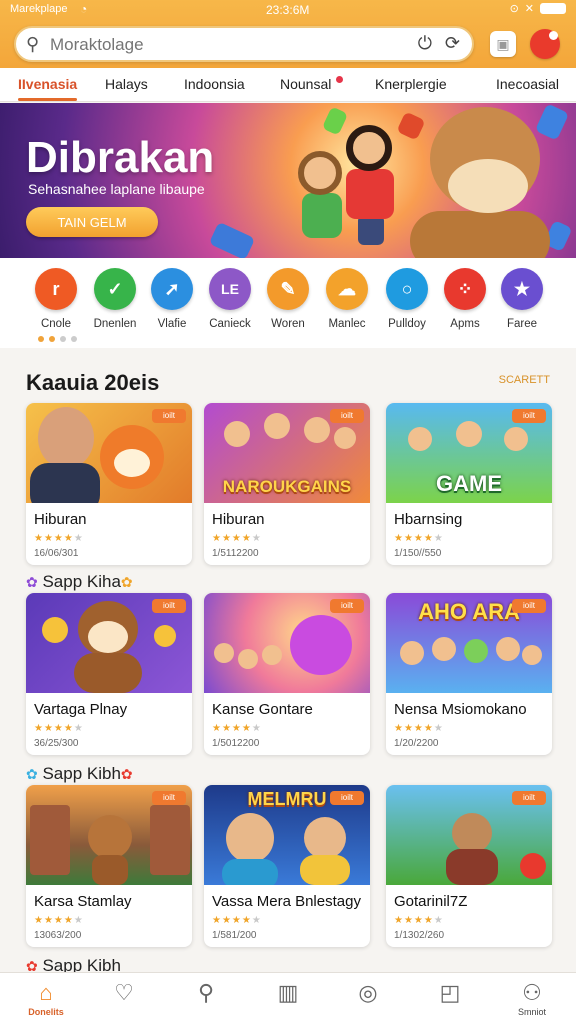  I want to click on category-item: LE Canieck, so click(230, 299).